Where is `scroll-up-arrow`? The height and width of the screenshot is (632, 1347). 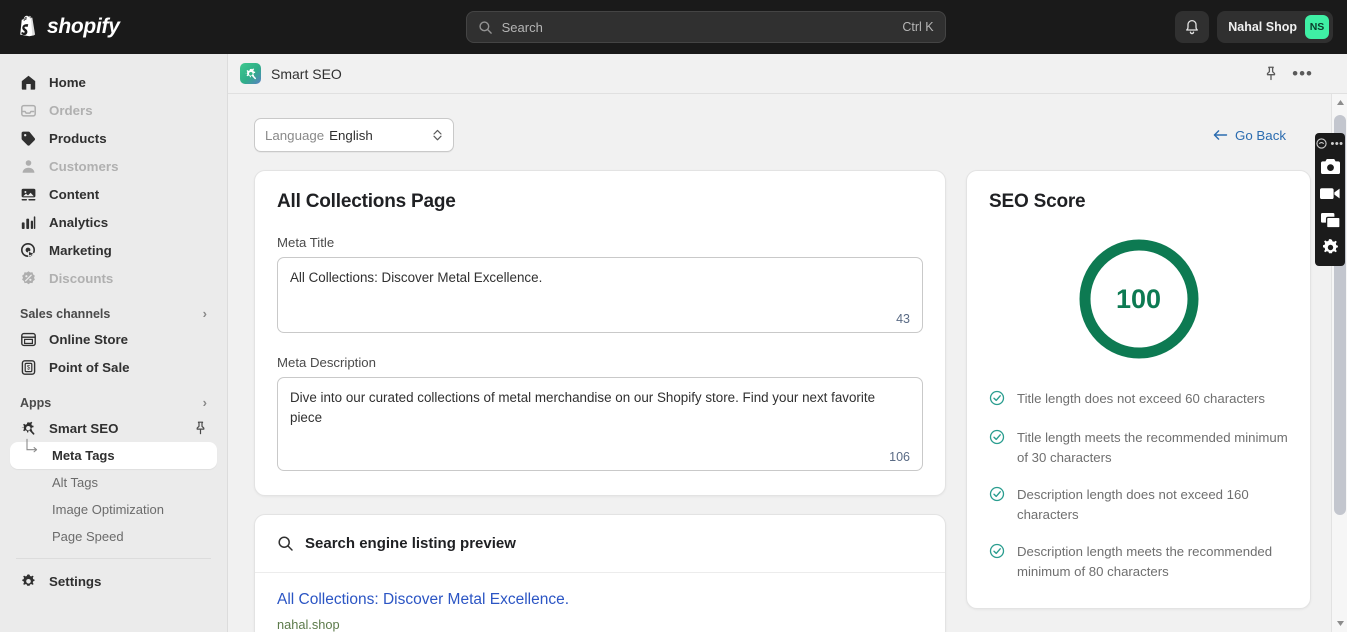
scroll-up-arrow is located at coordinates (1339, 102).